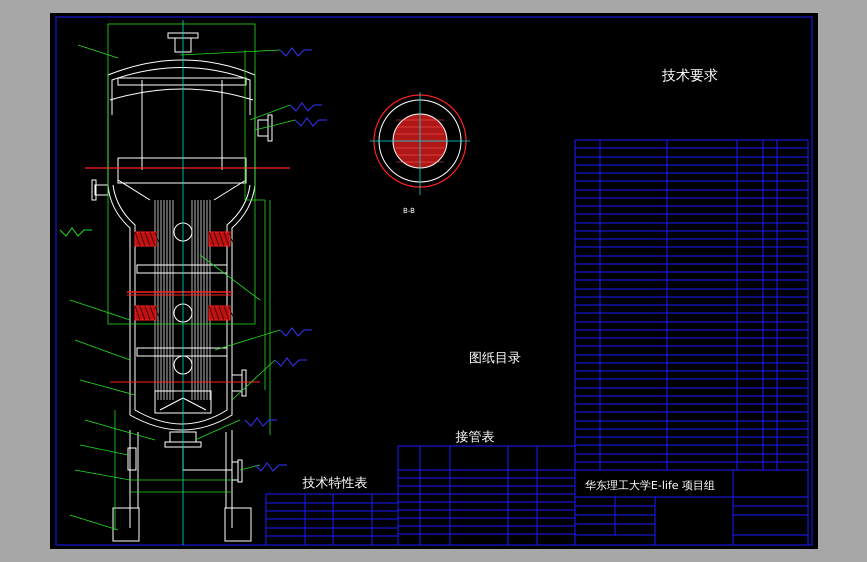  I want to click on title-block-text: 华东理工大学E-life 项目组, so click(650, 485).